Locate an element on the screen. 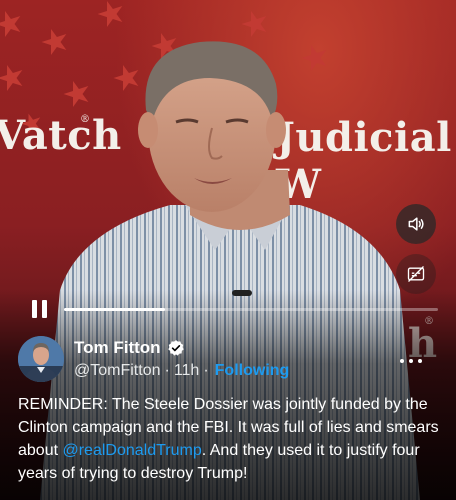  avatar-image is located at coordinates (41, 359).